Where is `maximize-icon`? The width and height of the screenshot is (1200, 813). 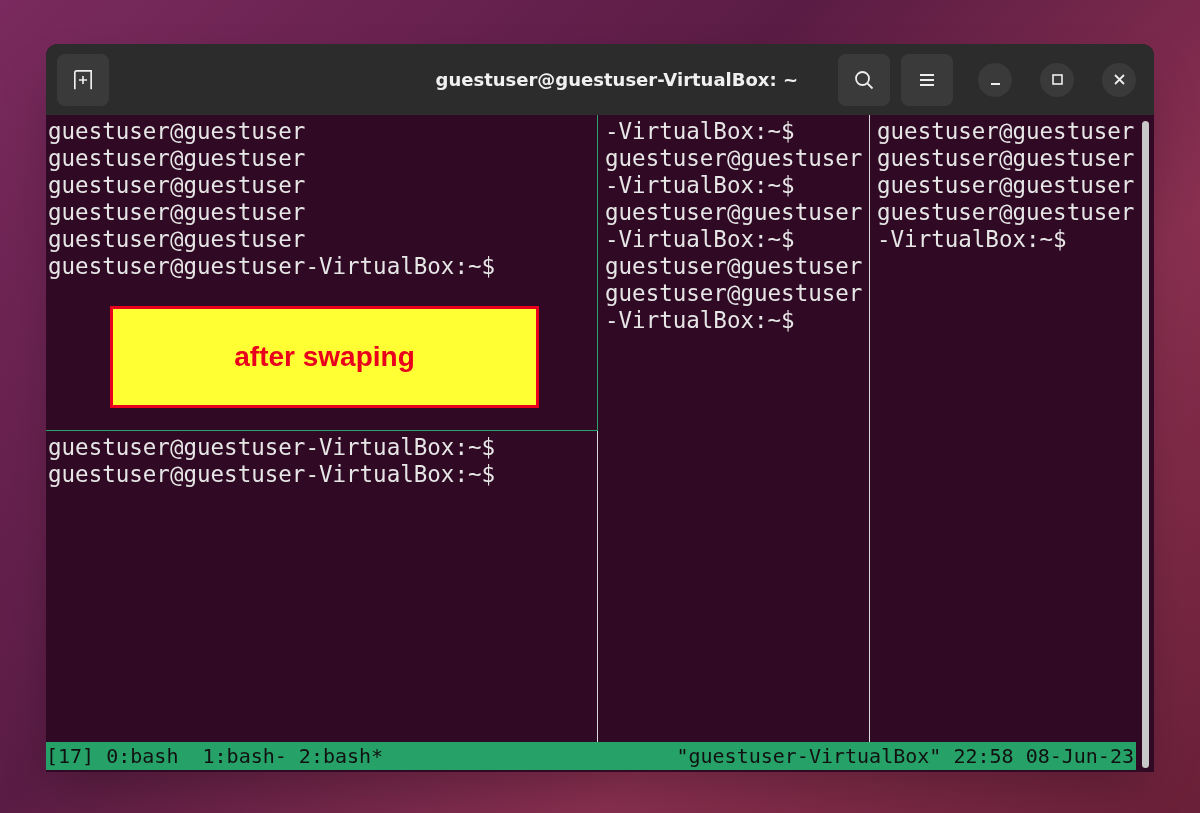 maximize-icon is located at coordinates (1057, 79).